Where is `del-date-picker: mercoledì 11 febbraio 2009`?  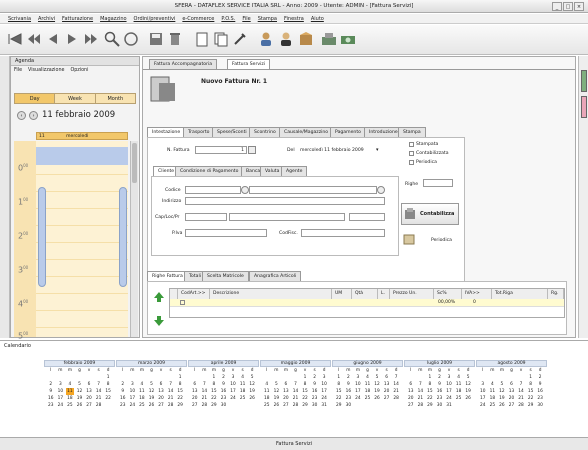
del-date-picker: mercoledì 11 febbraio 2009 is located at coordinates (332, 150).